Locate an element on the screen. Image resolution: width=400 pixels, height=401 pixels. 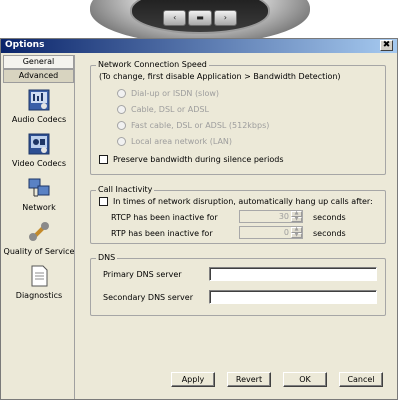
sidebar-item-network: Network is located at coordinates (39, 194).